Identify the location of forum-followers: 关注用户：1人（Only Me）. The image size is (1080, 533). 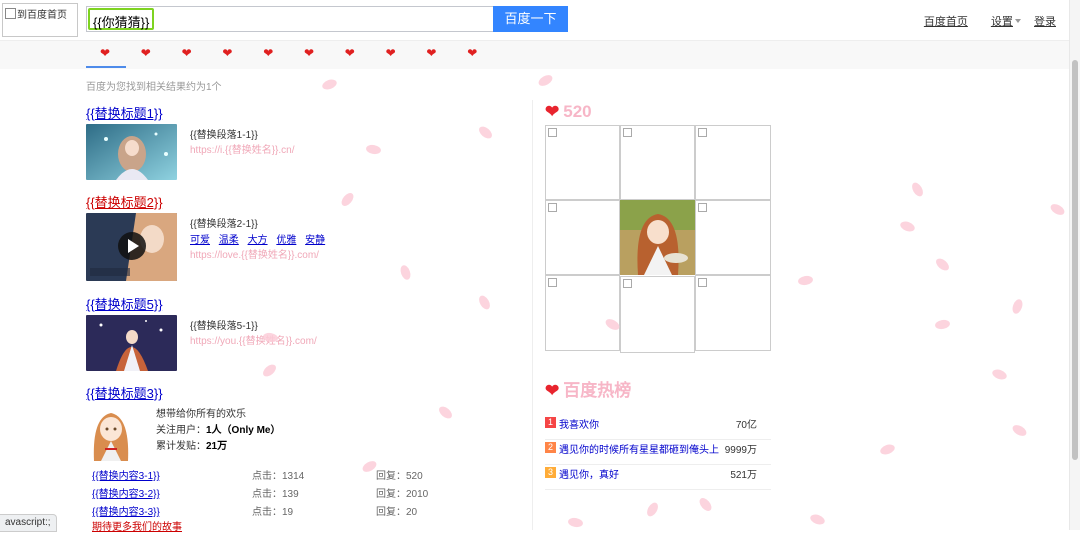
(218, 428).